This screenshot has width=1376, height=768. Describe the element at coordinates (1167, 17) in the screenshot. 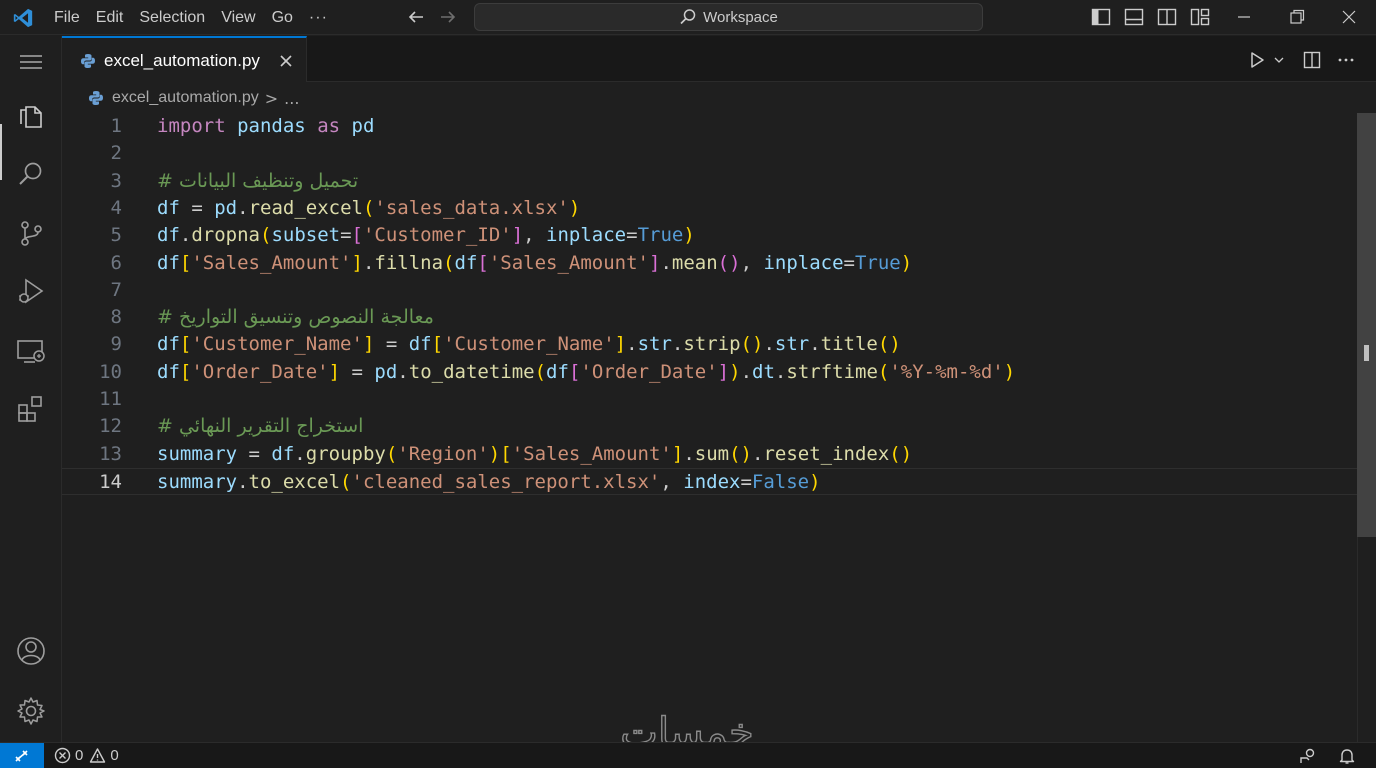

I see `toggle-secondary-sidebar-icon` at that location.